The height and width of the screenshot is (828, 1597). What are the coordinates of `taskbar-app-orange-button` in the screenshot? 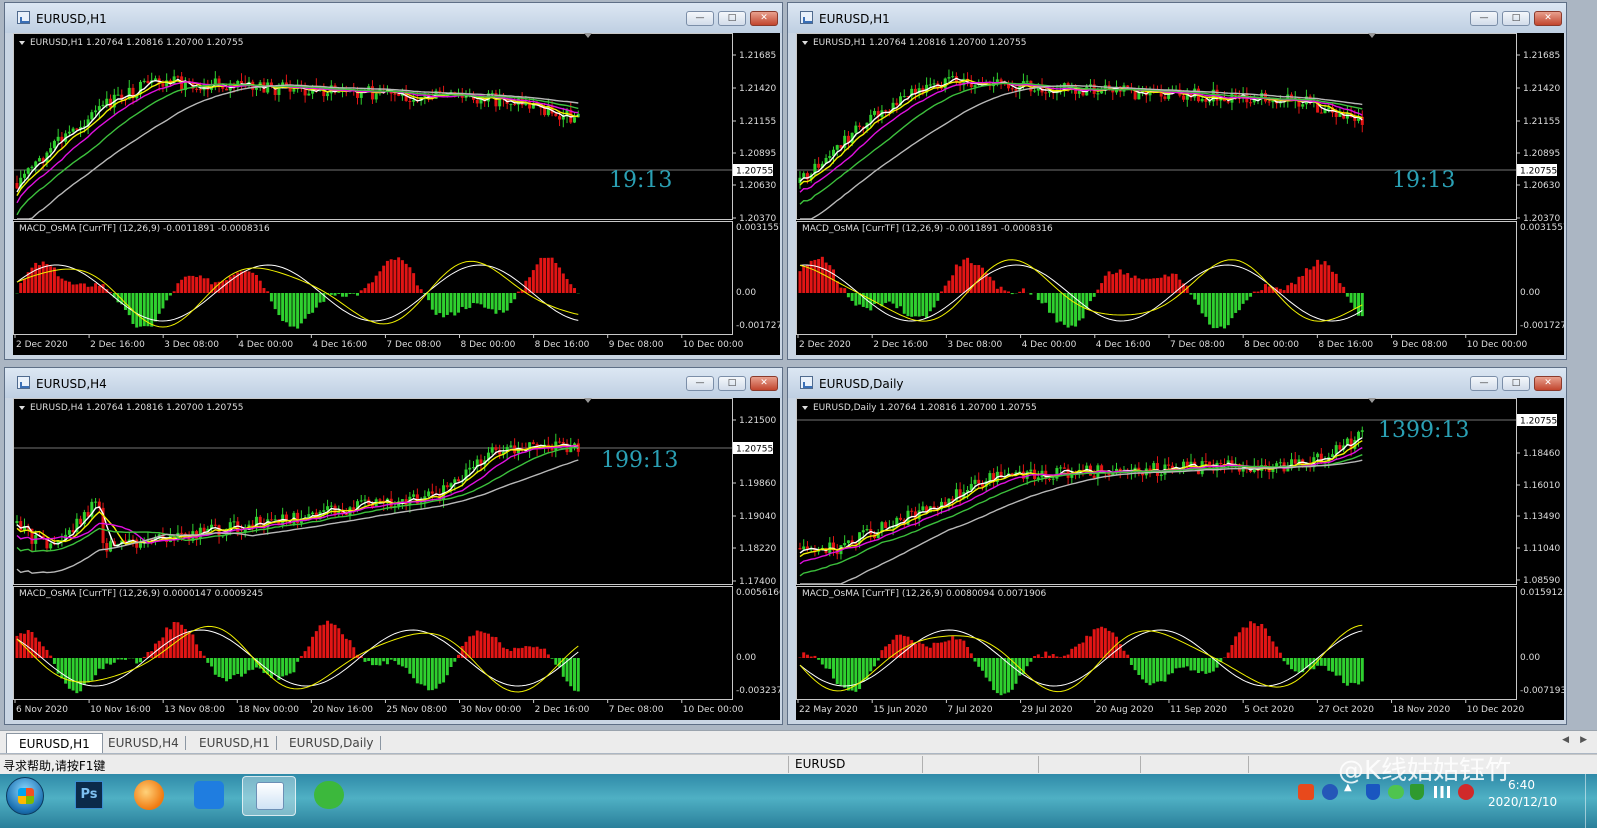 It's located at (149, 796).